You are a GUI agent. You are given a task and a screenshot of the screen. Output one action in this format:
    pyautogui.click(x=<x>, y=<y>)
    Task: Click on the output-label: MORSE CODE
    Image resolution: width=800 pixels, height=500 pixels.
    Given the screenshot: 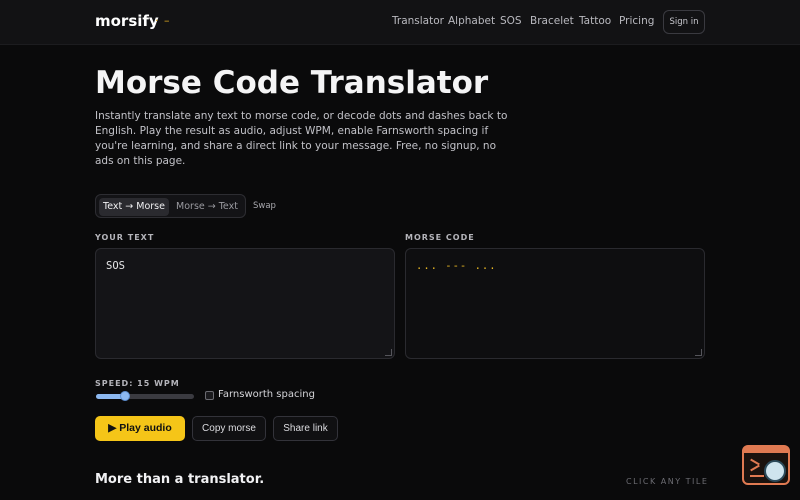 What is the action you would take?
    pyautogui.click(x=440, y=237)
    